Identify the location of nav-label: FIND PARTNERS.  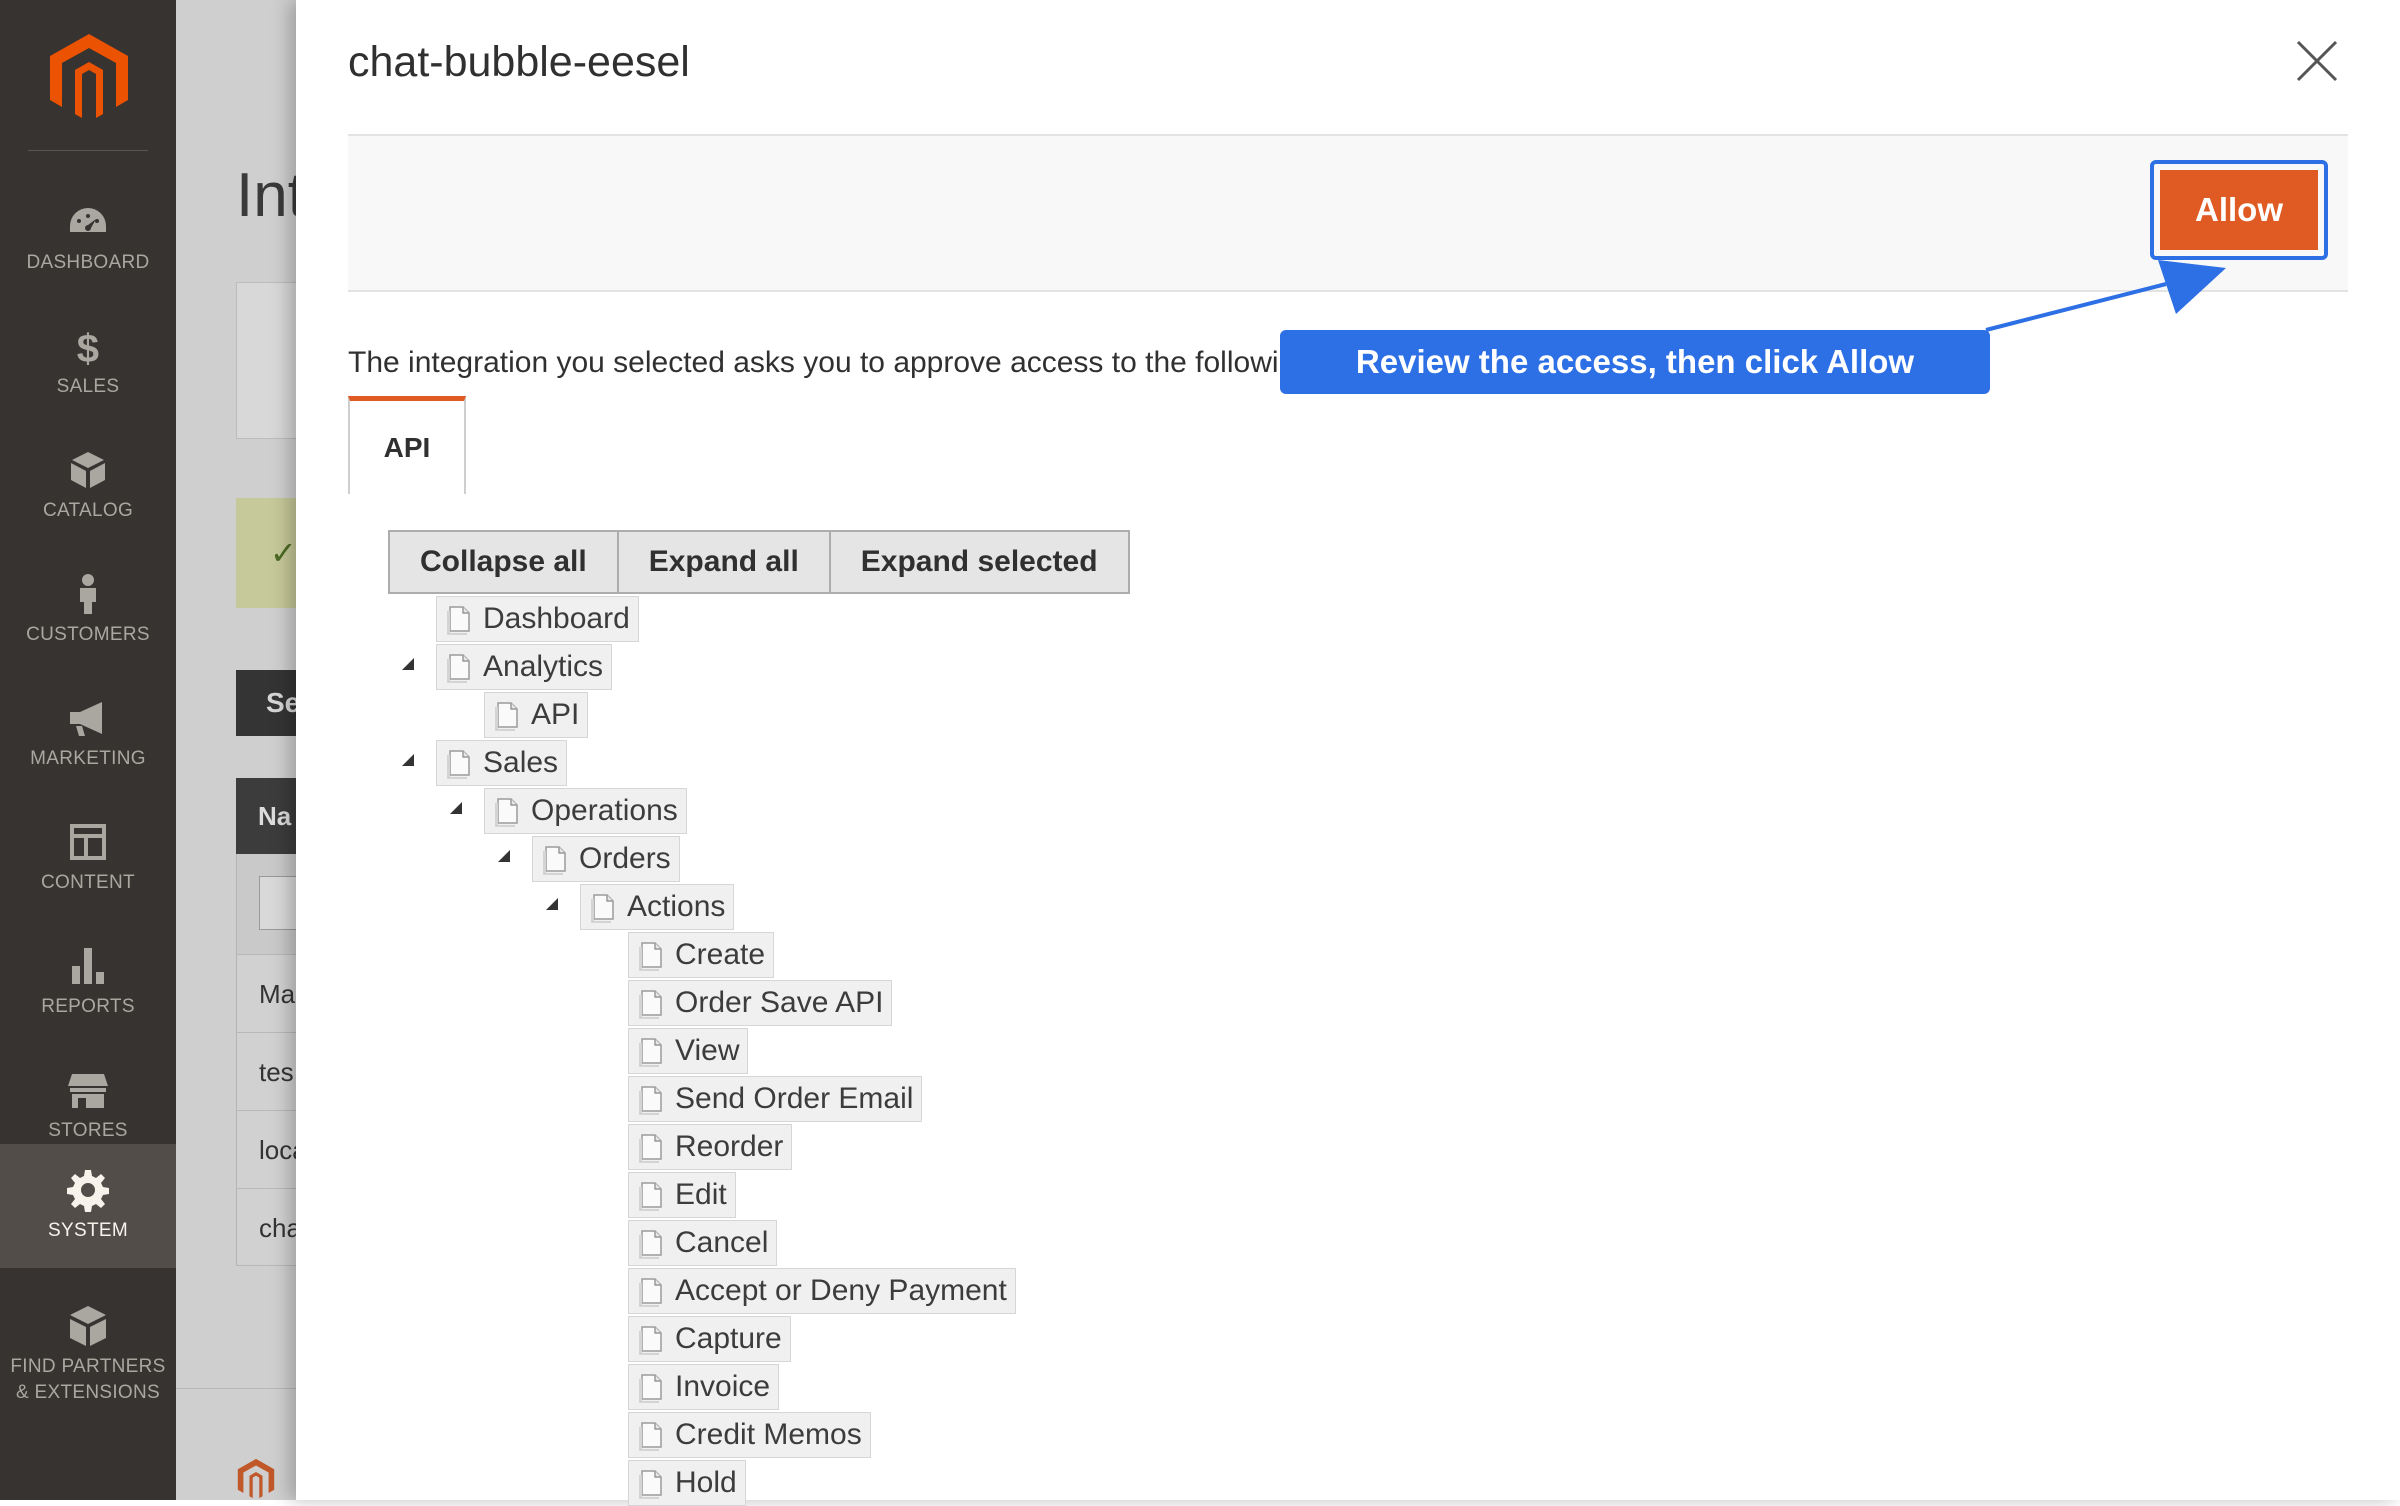
(88, 1366).